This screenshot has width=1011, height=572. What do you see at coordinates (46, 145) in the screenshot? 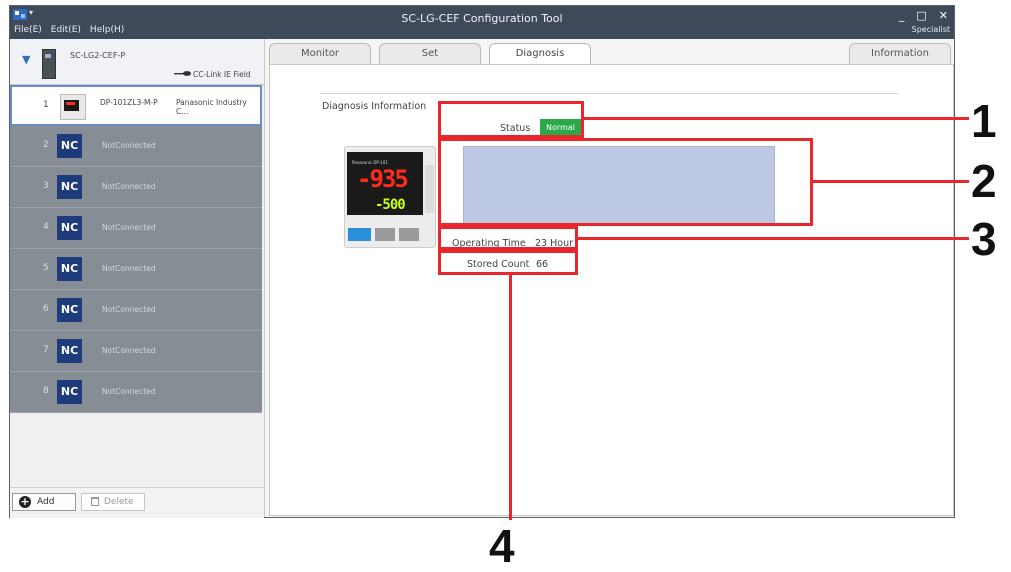
I see `port-number: 2` at bounding box center [46, 145].